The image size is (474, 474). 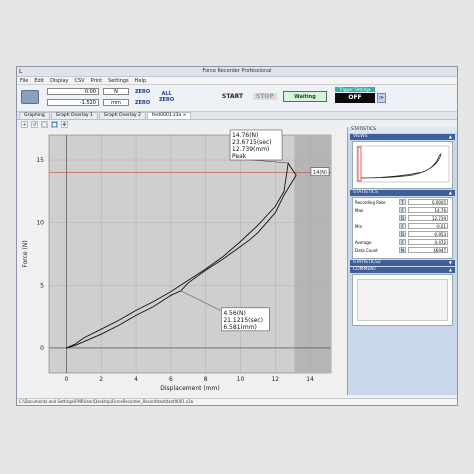 I want to click on views-section-header: VIEWS ▲, so click(x=402, y=137).